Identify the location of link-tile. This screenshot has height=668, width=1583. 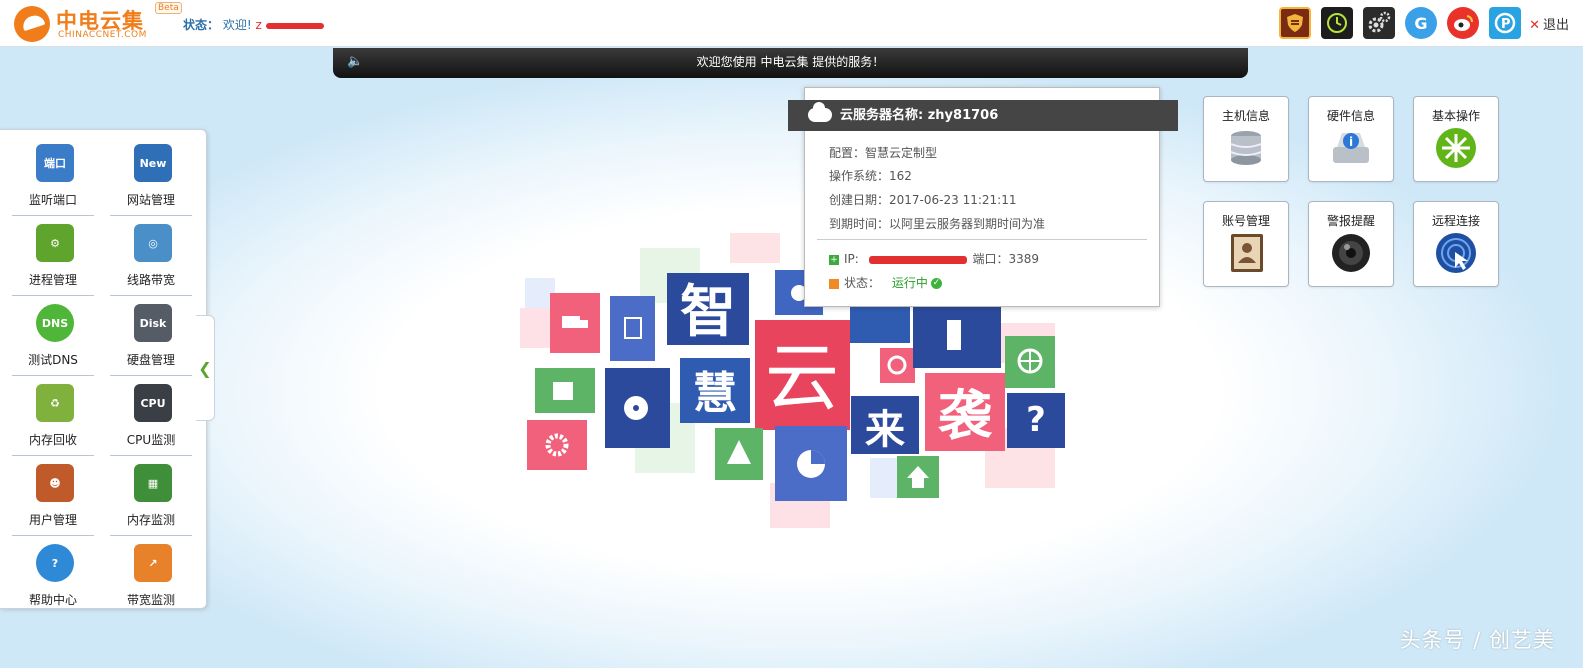
(897, 365).